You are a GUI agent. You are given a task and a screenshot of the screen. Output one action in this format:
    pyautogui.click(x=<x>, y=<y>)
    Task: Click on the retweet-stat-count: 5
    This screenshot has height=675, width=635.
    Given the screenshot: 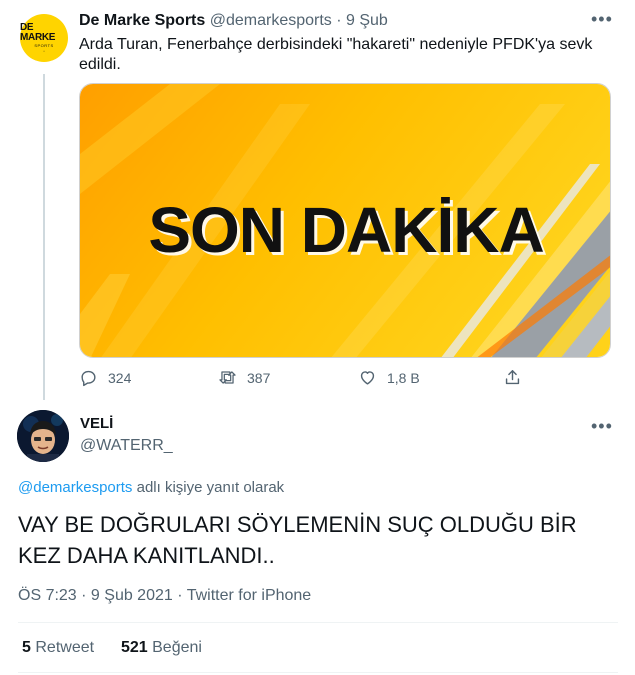 What is the action you would take?
    pyautogui.click(x=26, y=647)
    